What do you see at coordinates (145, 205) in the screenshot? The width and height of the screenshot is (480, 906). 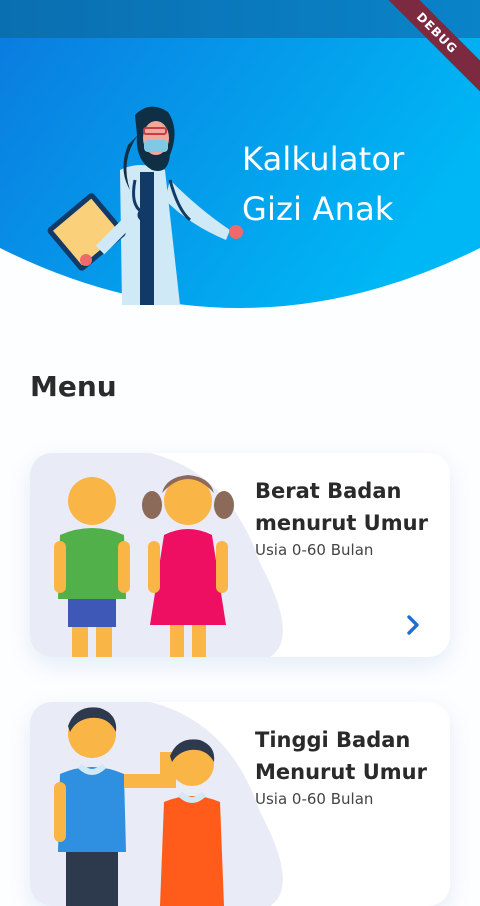 I see `doctor-illustration` at bounding box center [145, 205].